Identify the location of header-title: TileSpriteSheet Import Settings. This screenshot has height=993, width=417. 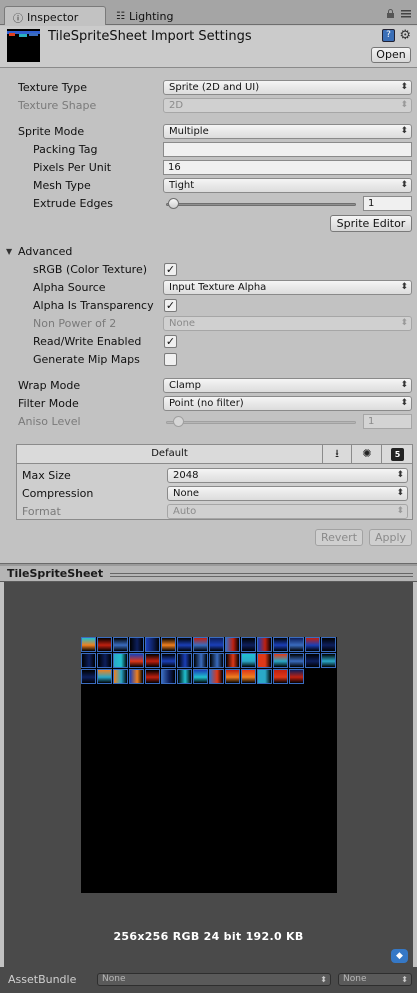
(150, 36).